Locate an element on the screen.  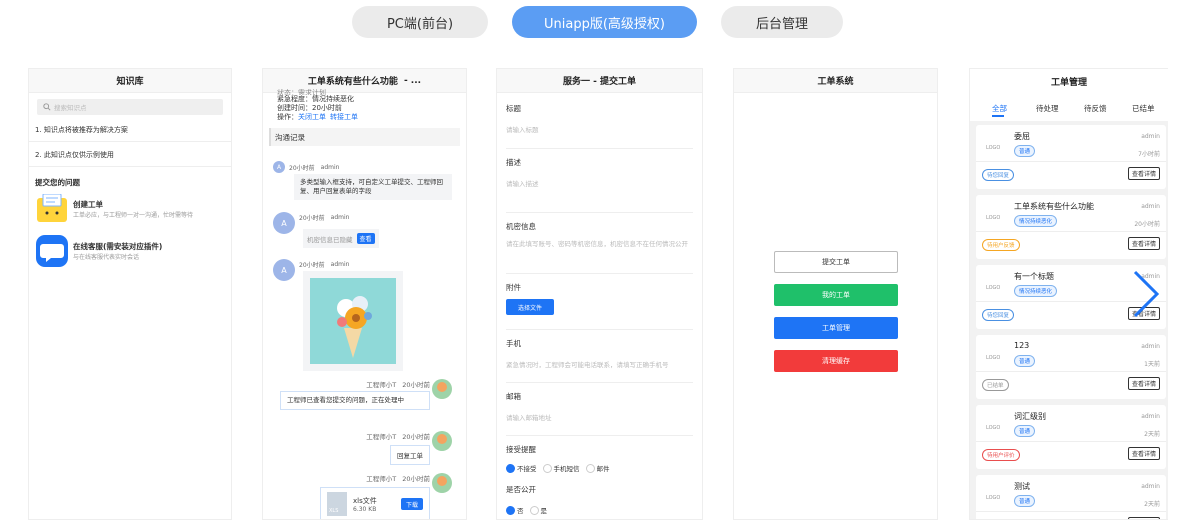
detail-created: 创建时间：20小时前 is located at coordinates (309, 108).